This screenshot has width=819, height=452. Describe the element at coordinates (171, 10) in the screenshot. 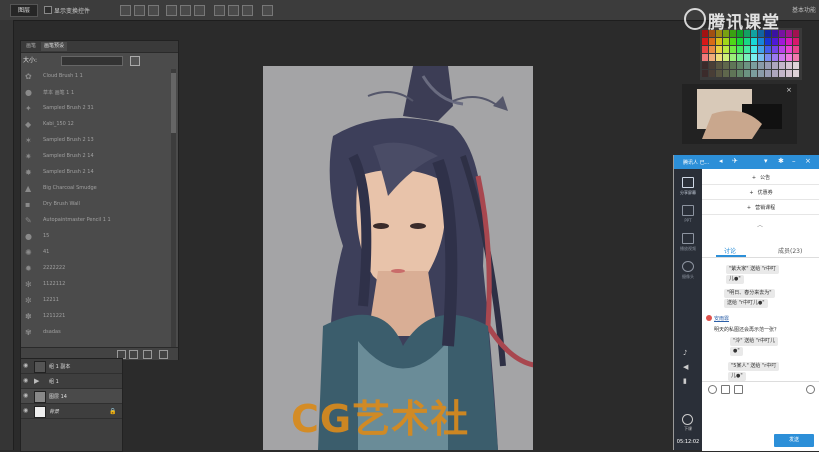

I see `align-left-icon` at that location.